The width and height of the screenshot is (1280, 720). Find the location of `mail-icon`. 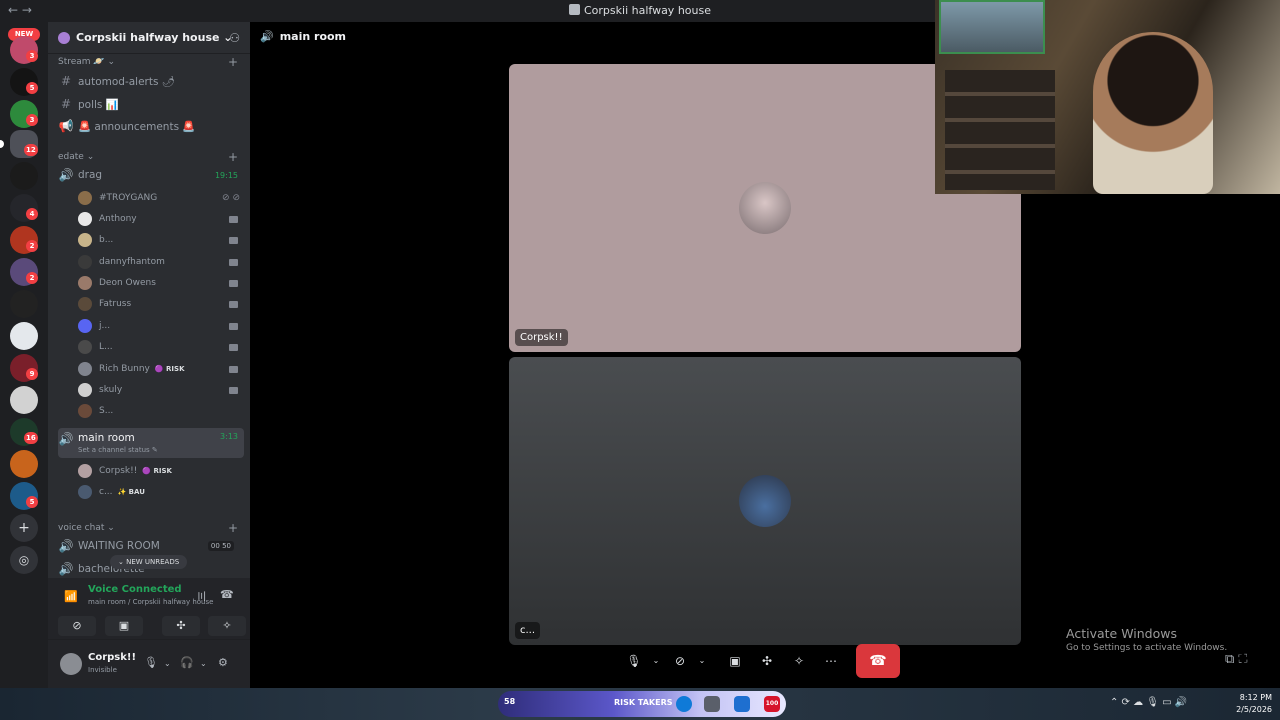

mail-icon is located at coordinates (742, 704).